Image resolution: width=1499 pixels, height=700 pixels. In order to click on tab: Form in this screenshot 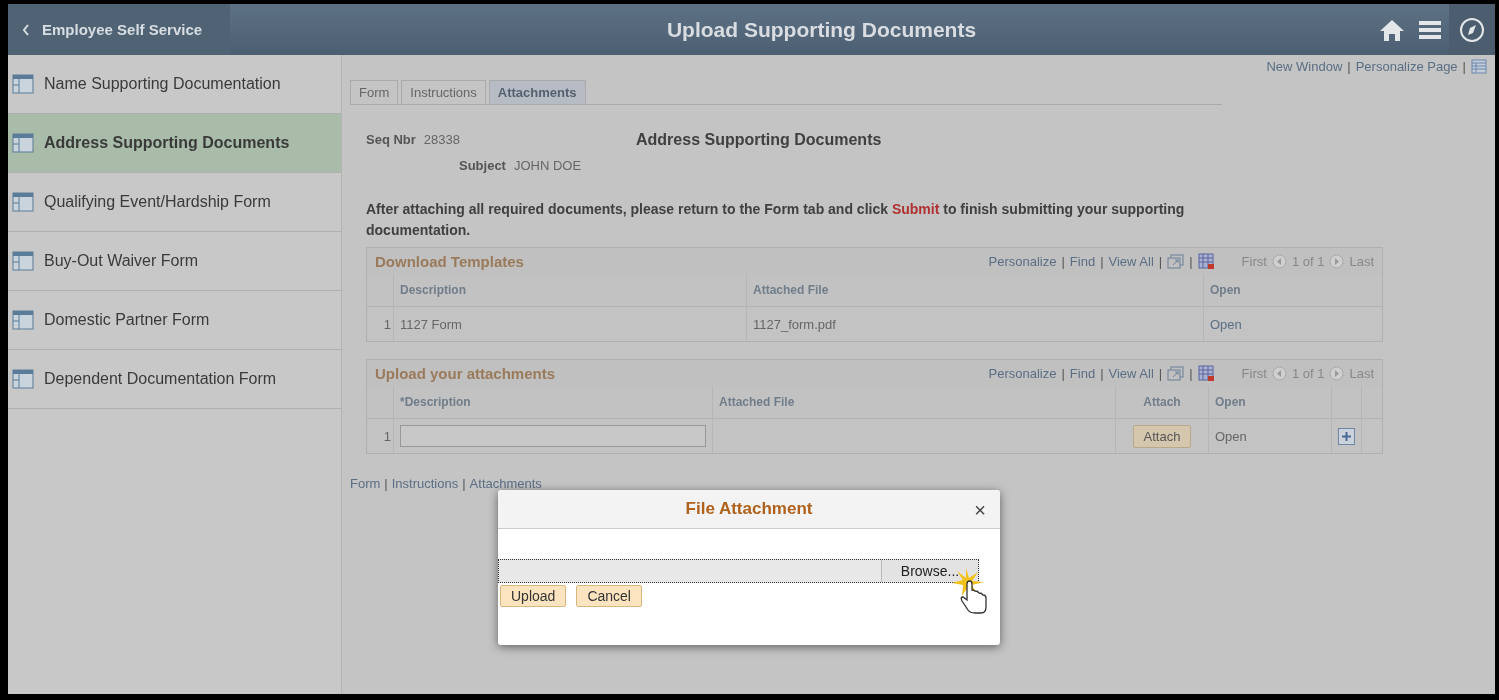, I will do `click(374, 92)`.